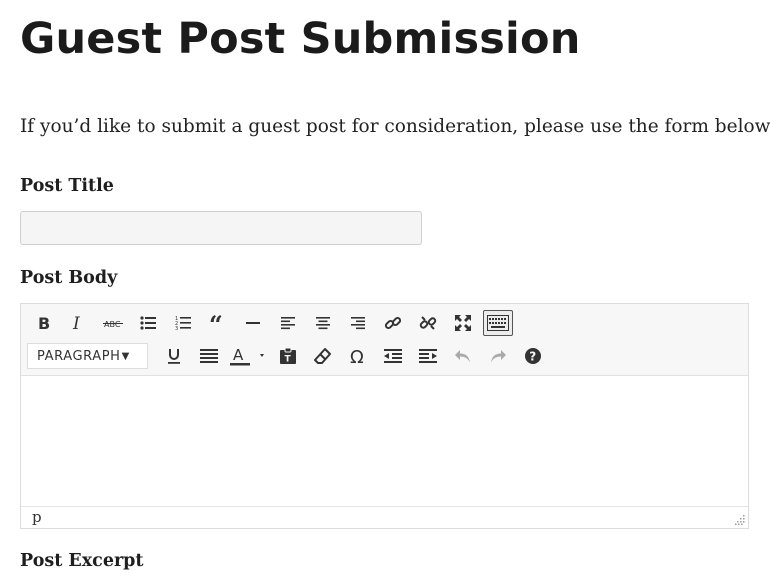  I want to click on redo-icon, so click(498, 356).